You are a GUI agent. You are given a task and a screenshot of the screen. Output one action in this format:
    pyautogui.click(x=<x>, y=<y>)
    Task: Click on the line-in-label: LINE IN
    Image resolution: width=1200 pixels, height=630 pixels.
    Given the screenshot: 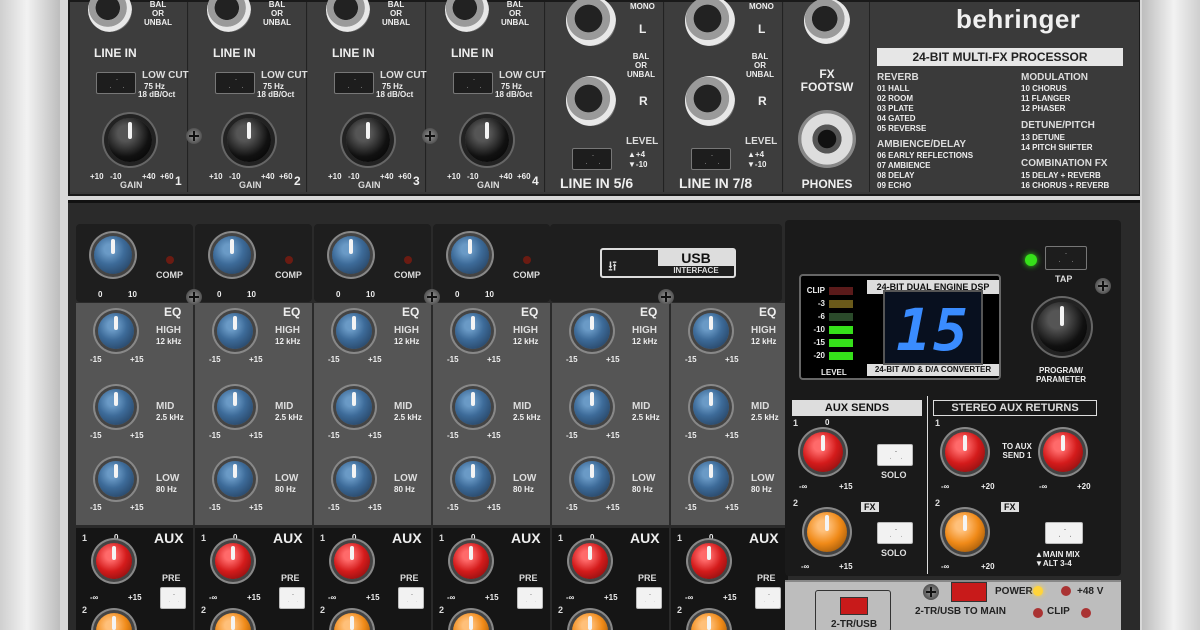 What is the action you would take?
    pyautogui.click(x=472, y=53)
    